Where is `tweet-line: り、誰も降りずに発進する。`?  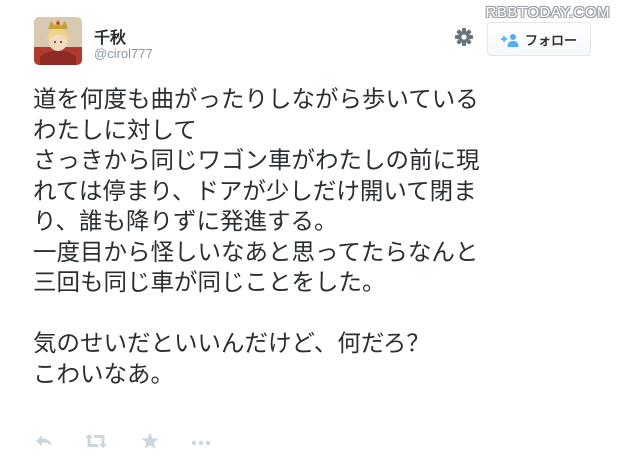 tweet-line: り、誰も降りずに発進する。 is located at coordinates (185, 221).